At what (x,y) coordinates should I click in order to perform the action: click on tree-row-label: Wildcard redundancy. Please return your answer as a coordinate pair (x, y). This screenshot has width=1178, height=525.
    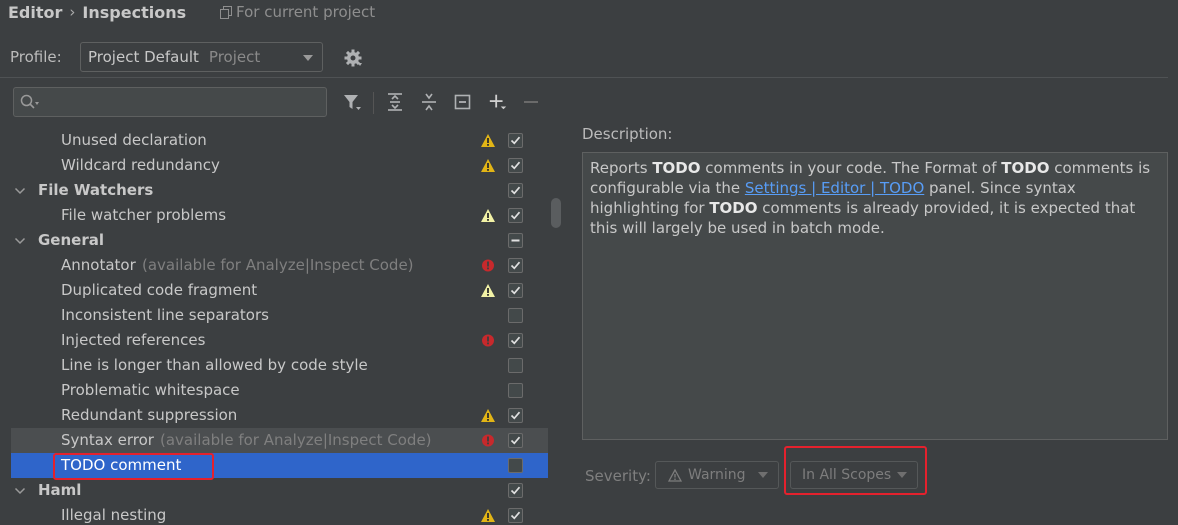
    Looking at the image, I should click on (140, 165).